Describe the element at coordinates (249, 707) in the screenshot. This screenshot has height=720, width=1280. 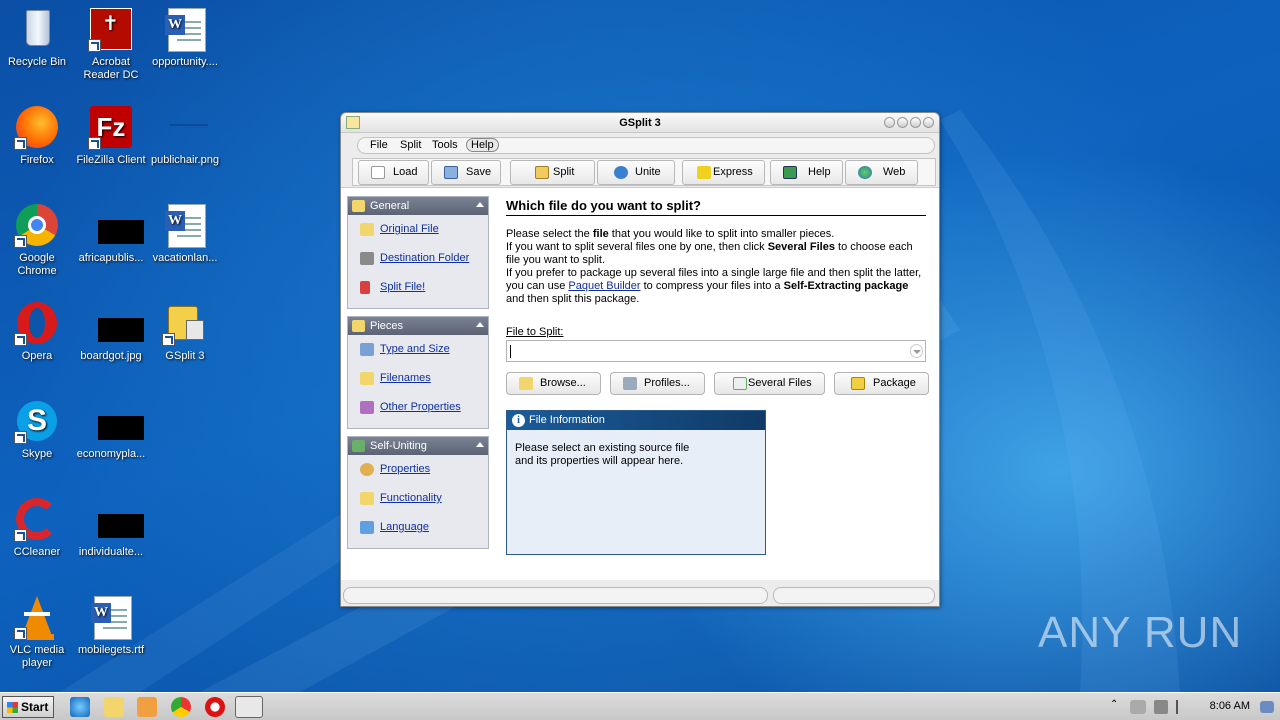
I see `gsplit-taskbar-icon` at that location.